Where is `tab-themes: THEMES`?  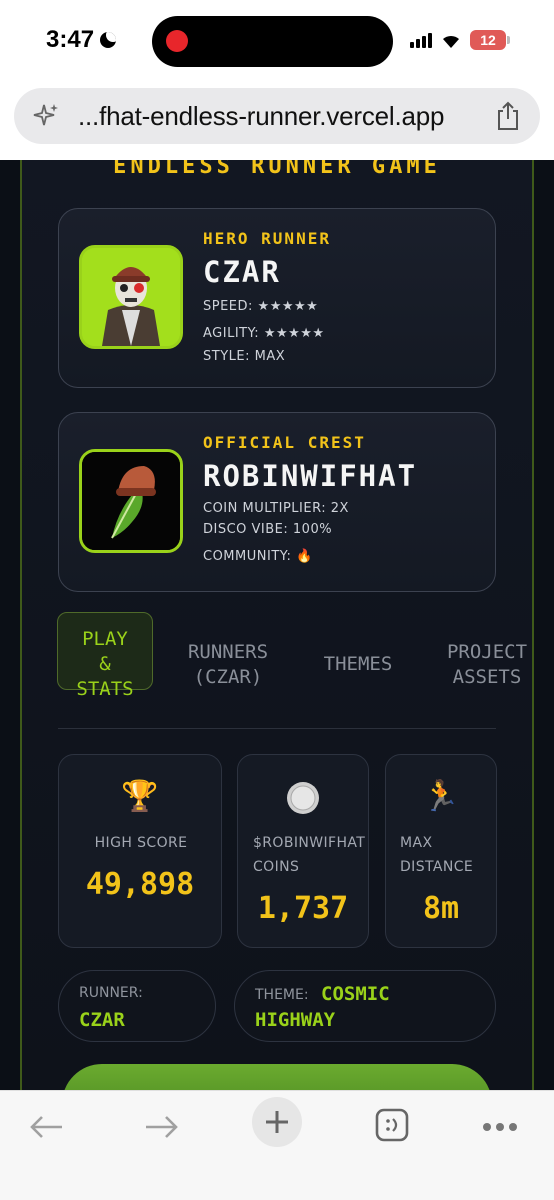
tab-themes: THEMES is located at coordinates (358, 664).